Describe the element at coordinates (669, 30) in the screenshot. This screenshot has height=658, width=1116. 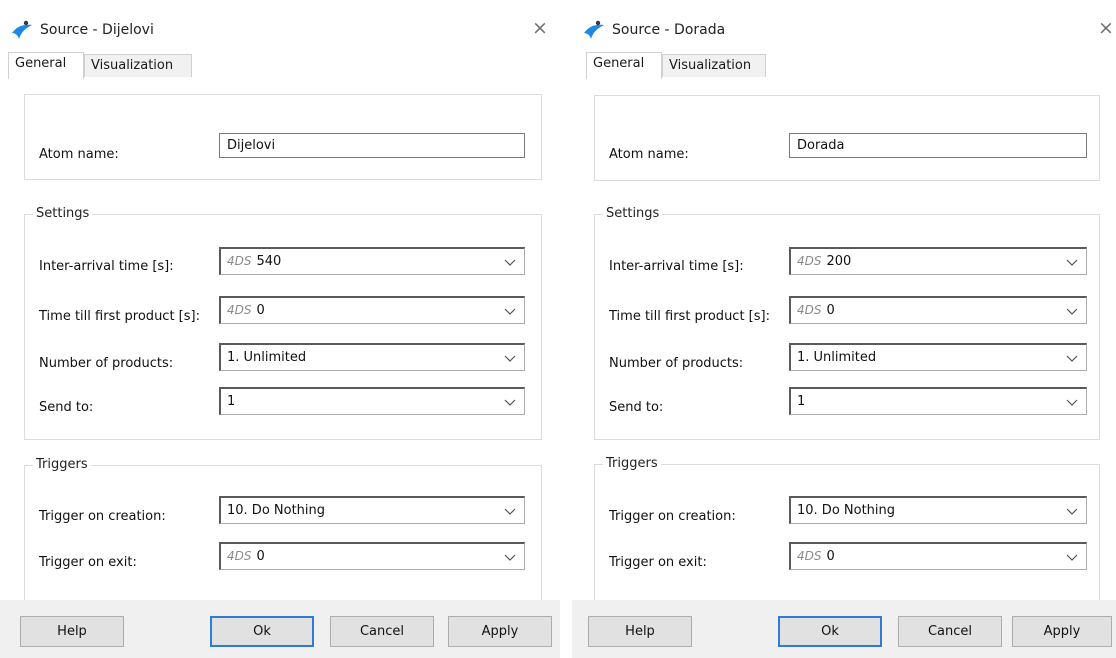
I see `window-title: Source - Dorada` at that location.